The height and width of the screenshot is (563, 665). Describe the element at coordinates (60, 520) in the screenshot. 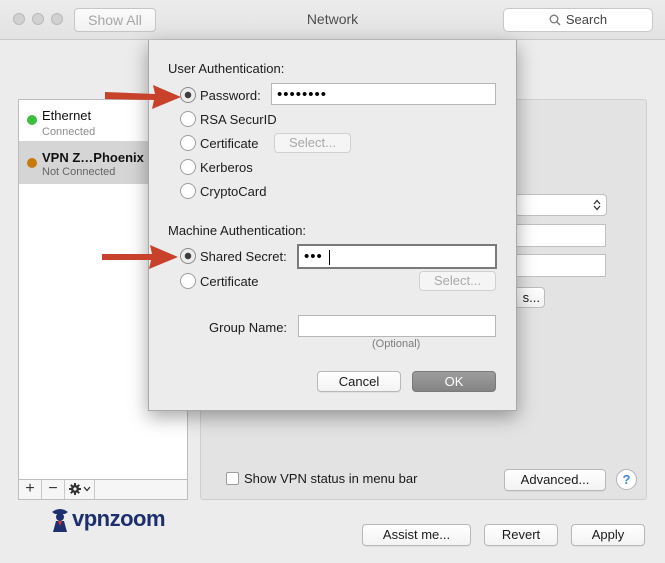

I see `spy-figure-icon` at that location.